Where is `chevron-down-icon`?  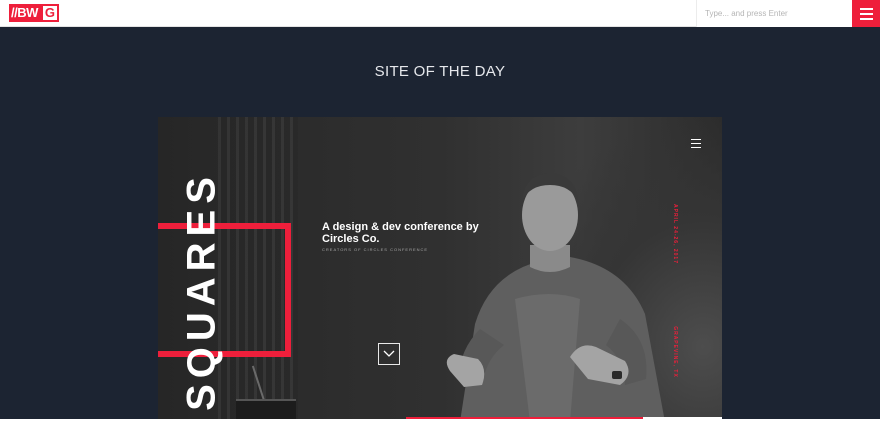 chevron-down-icon is located at coordinates (389, 353).